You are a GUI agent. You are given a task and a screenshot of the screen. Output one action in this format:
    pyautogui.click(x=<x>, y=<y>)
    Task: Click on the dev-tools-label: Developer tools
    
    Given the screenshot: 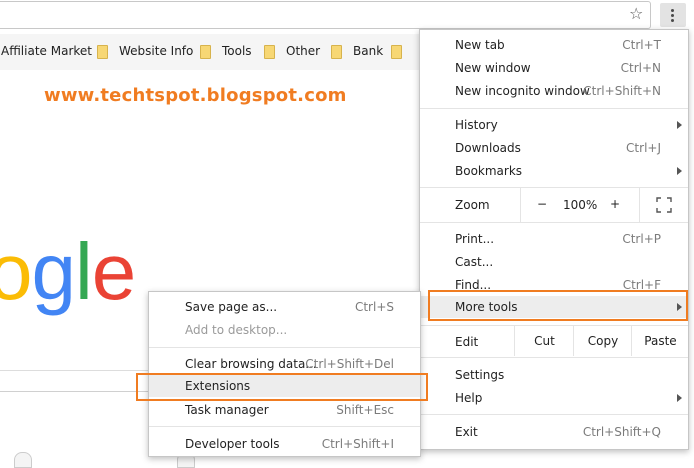 What is the action you would take?
    pyautogui.click(x=232, y=444)
    